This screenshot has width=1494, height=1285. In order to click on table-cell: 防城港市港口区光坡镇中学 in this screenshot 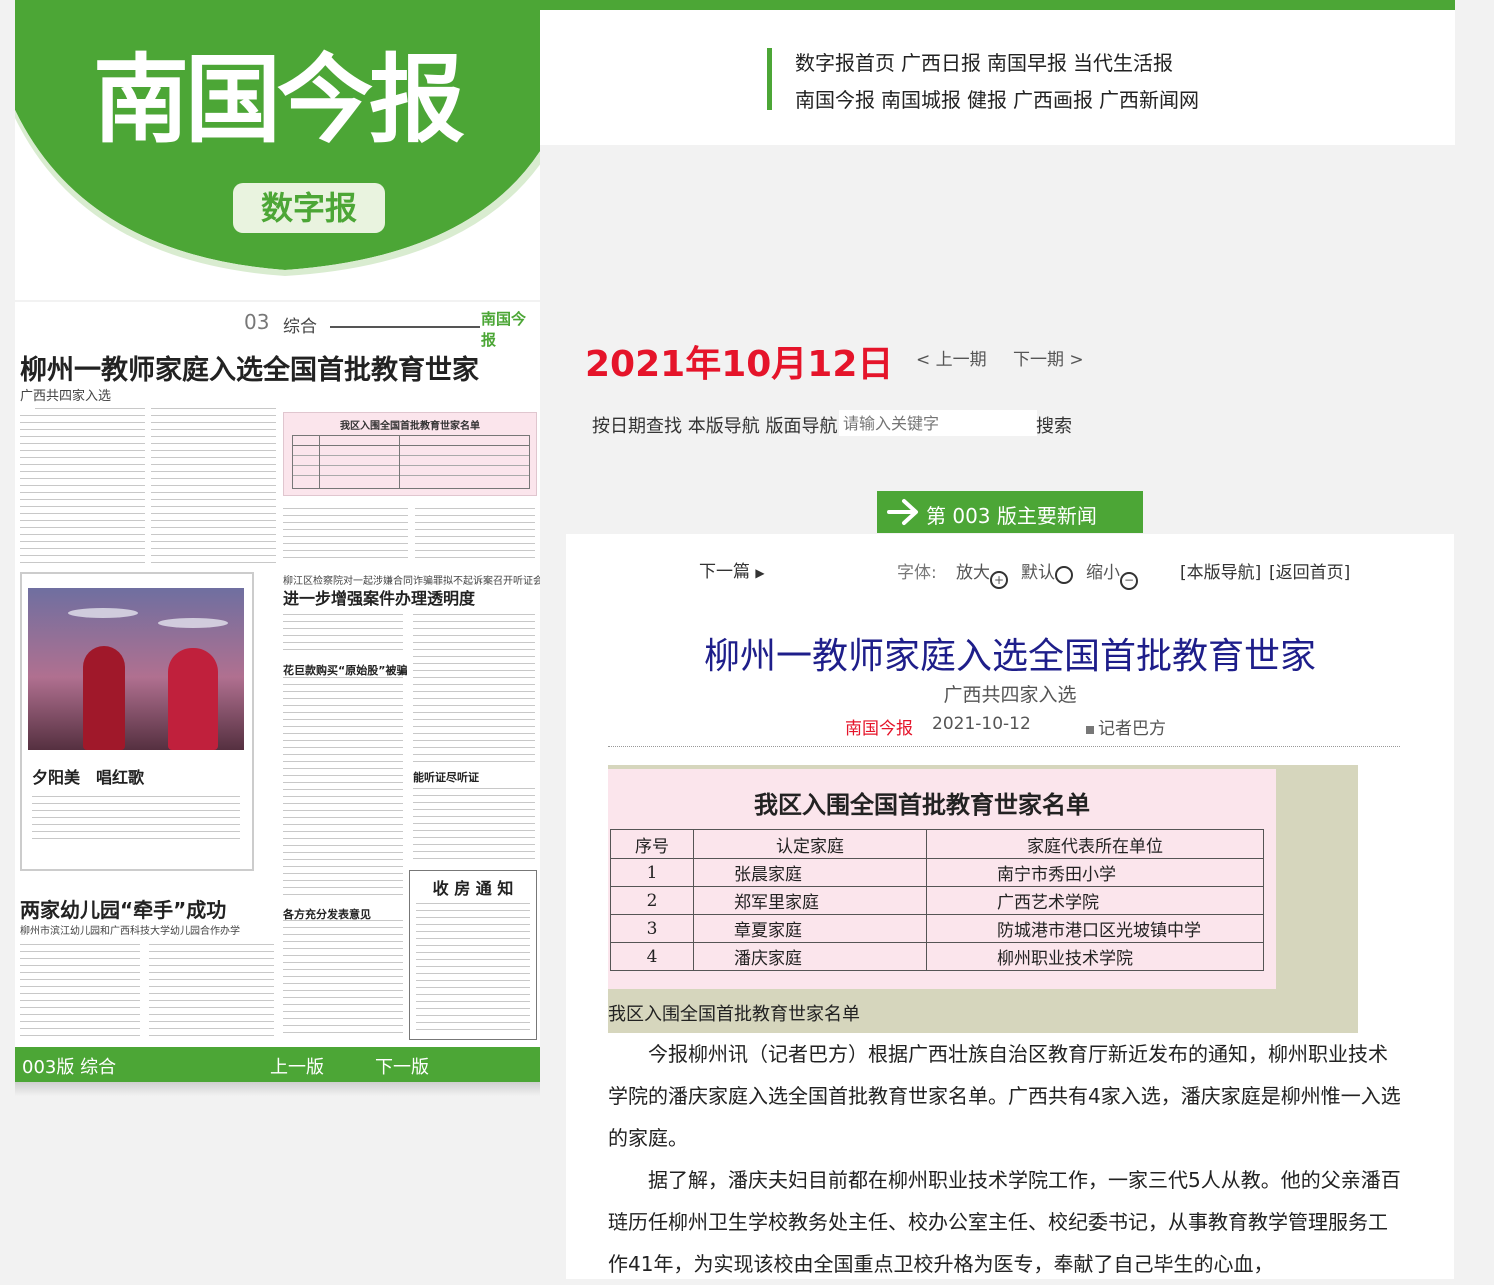, I will do `click(1095, 928)`.